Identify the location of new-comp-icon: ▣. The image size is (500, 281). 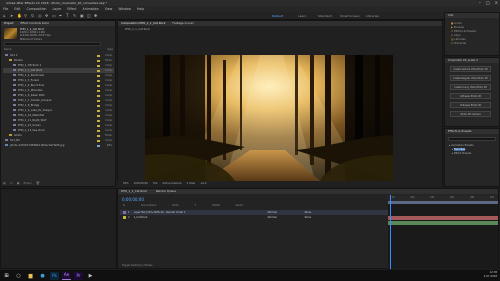
(18, 183).